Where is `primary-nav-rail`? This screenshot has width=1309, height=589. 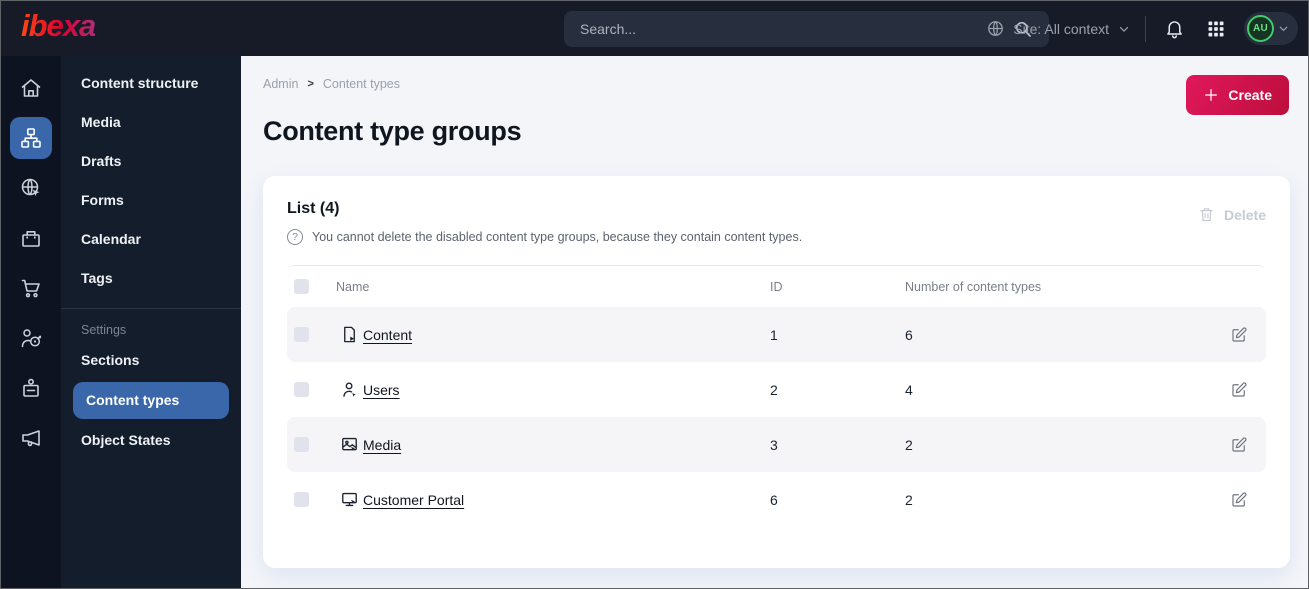
primary-nav-rail is located at coordinates (31, 322).